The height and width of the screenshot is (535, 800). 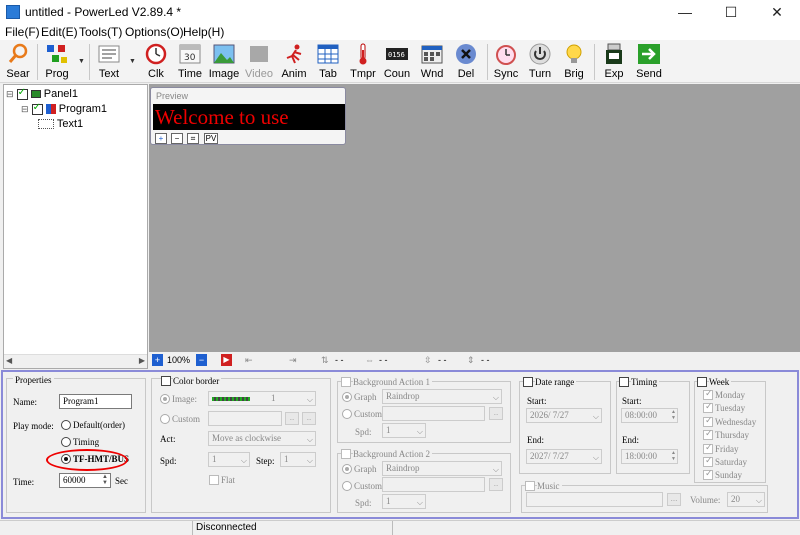 I want to click on day-thursday-checkbox, so click(x=708, y=434).